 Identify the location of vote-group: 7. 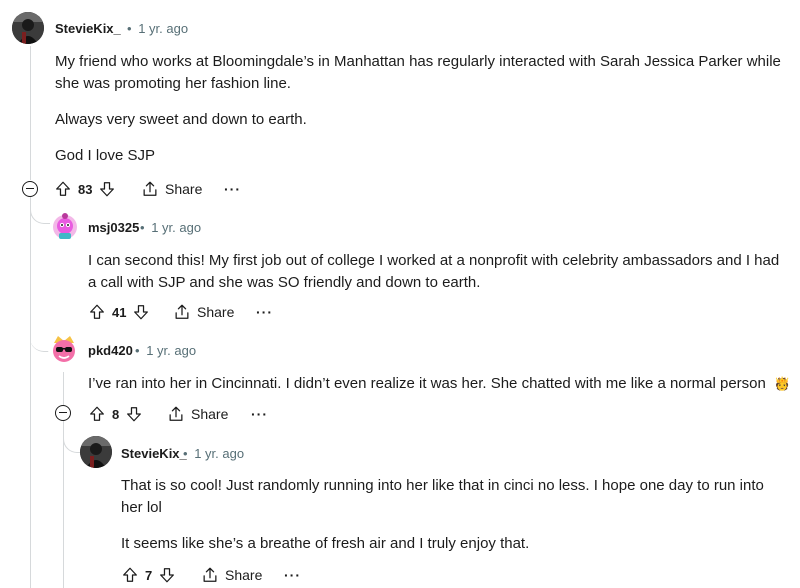
(148, 575).